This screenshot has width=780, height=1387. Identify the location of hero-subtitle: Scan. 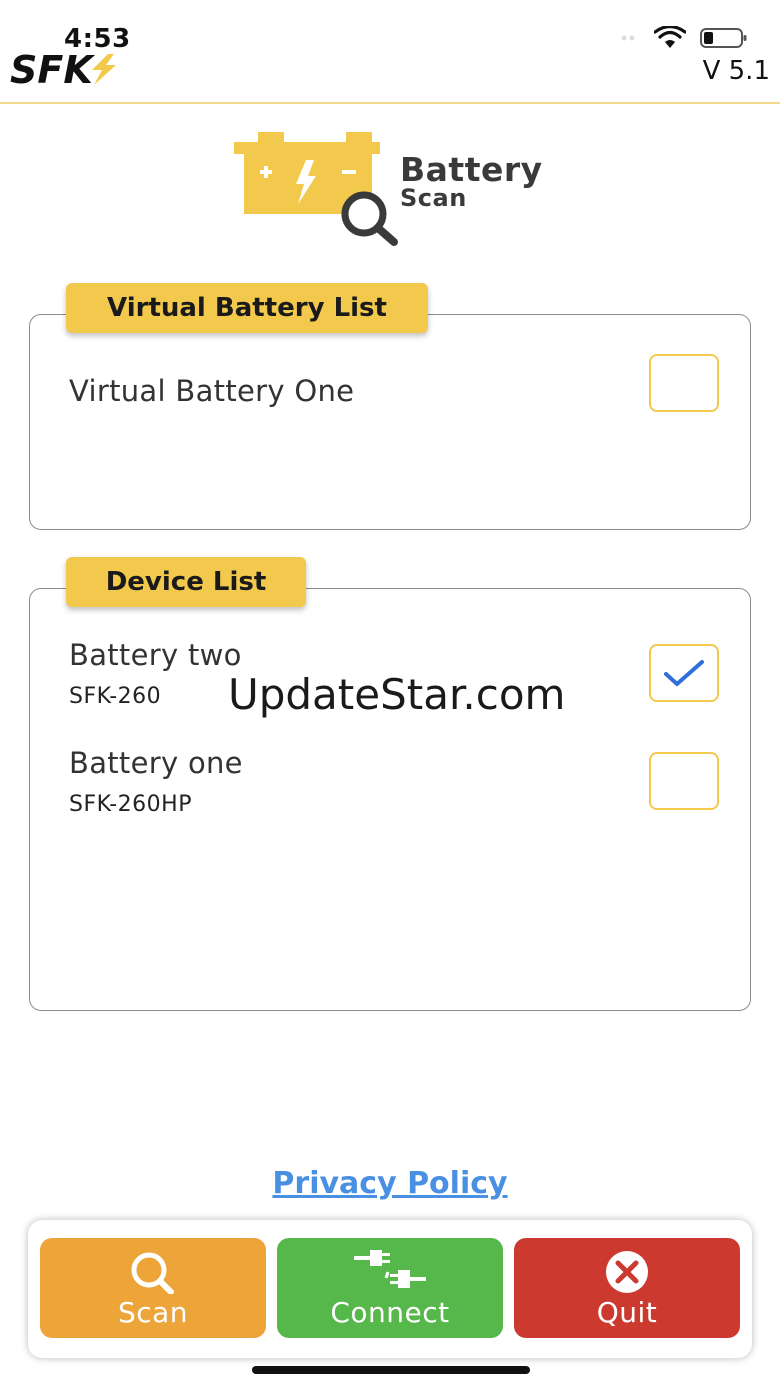
(433, 198).